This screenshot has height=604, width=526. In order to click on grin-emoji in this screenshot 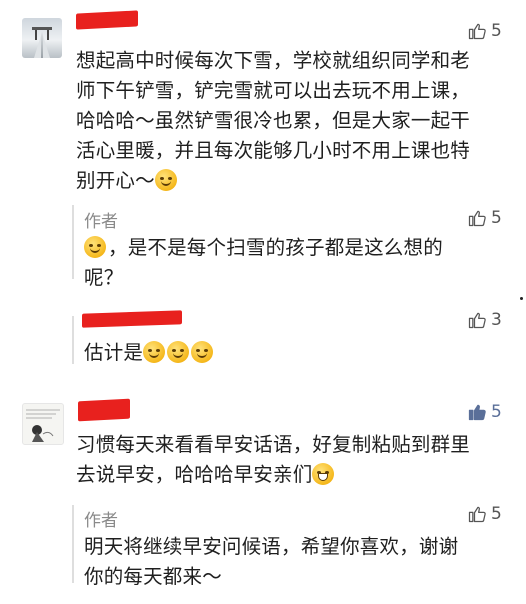, I will do `click(323, 474)`.